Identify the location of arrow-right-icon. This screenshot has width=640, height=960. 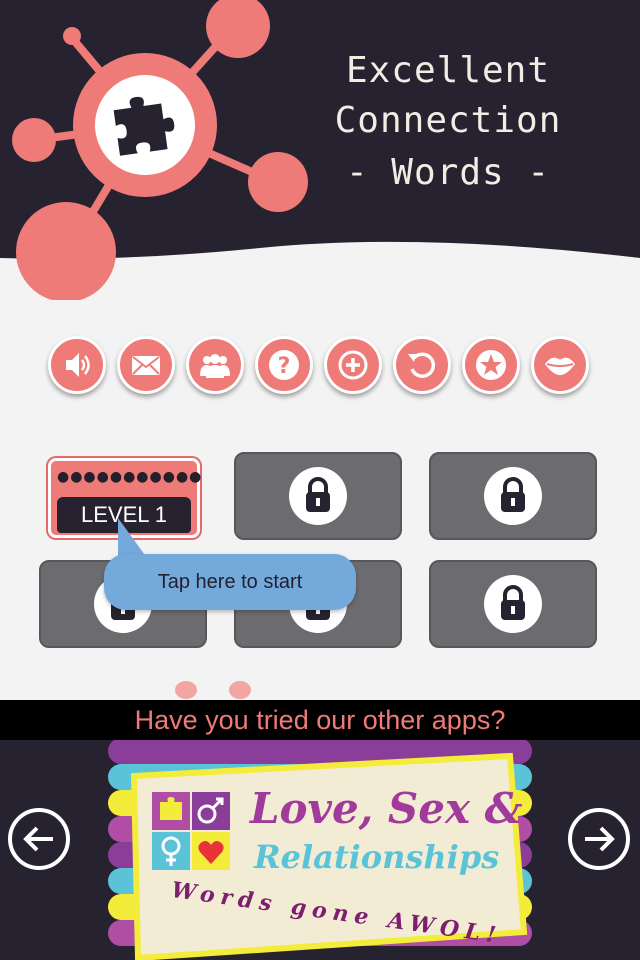
(600, 839).